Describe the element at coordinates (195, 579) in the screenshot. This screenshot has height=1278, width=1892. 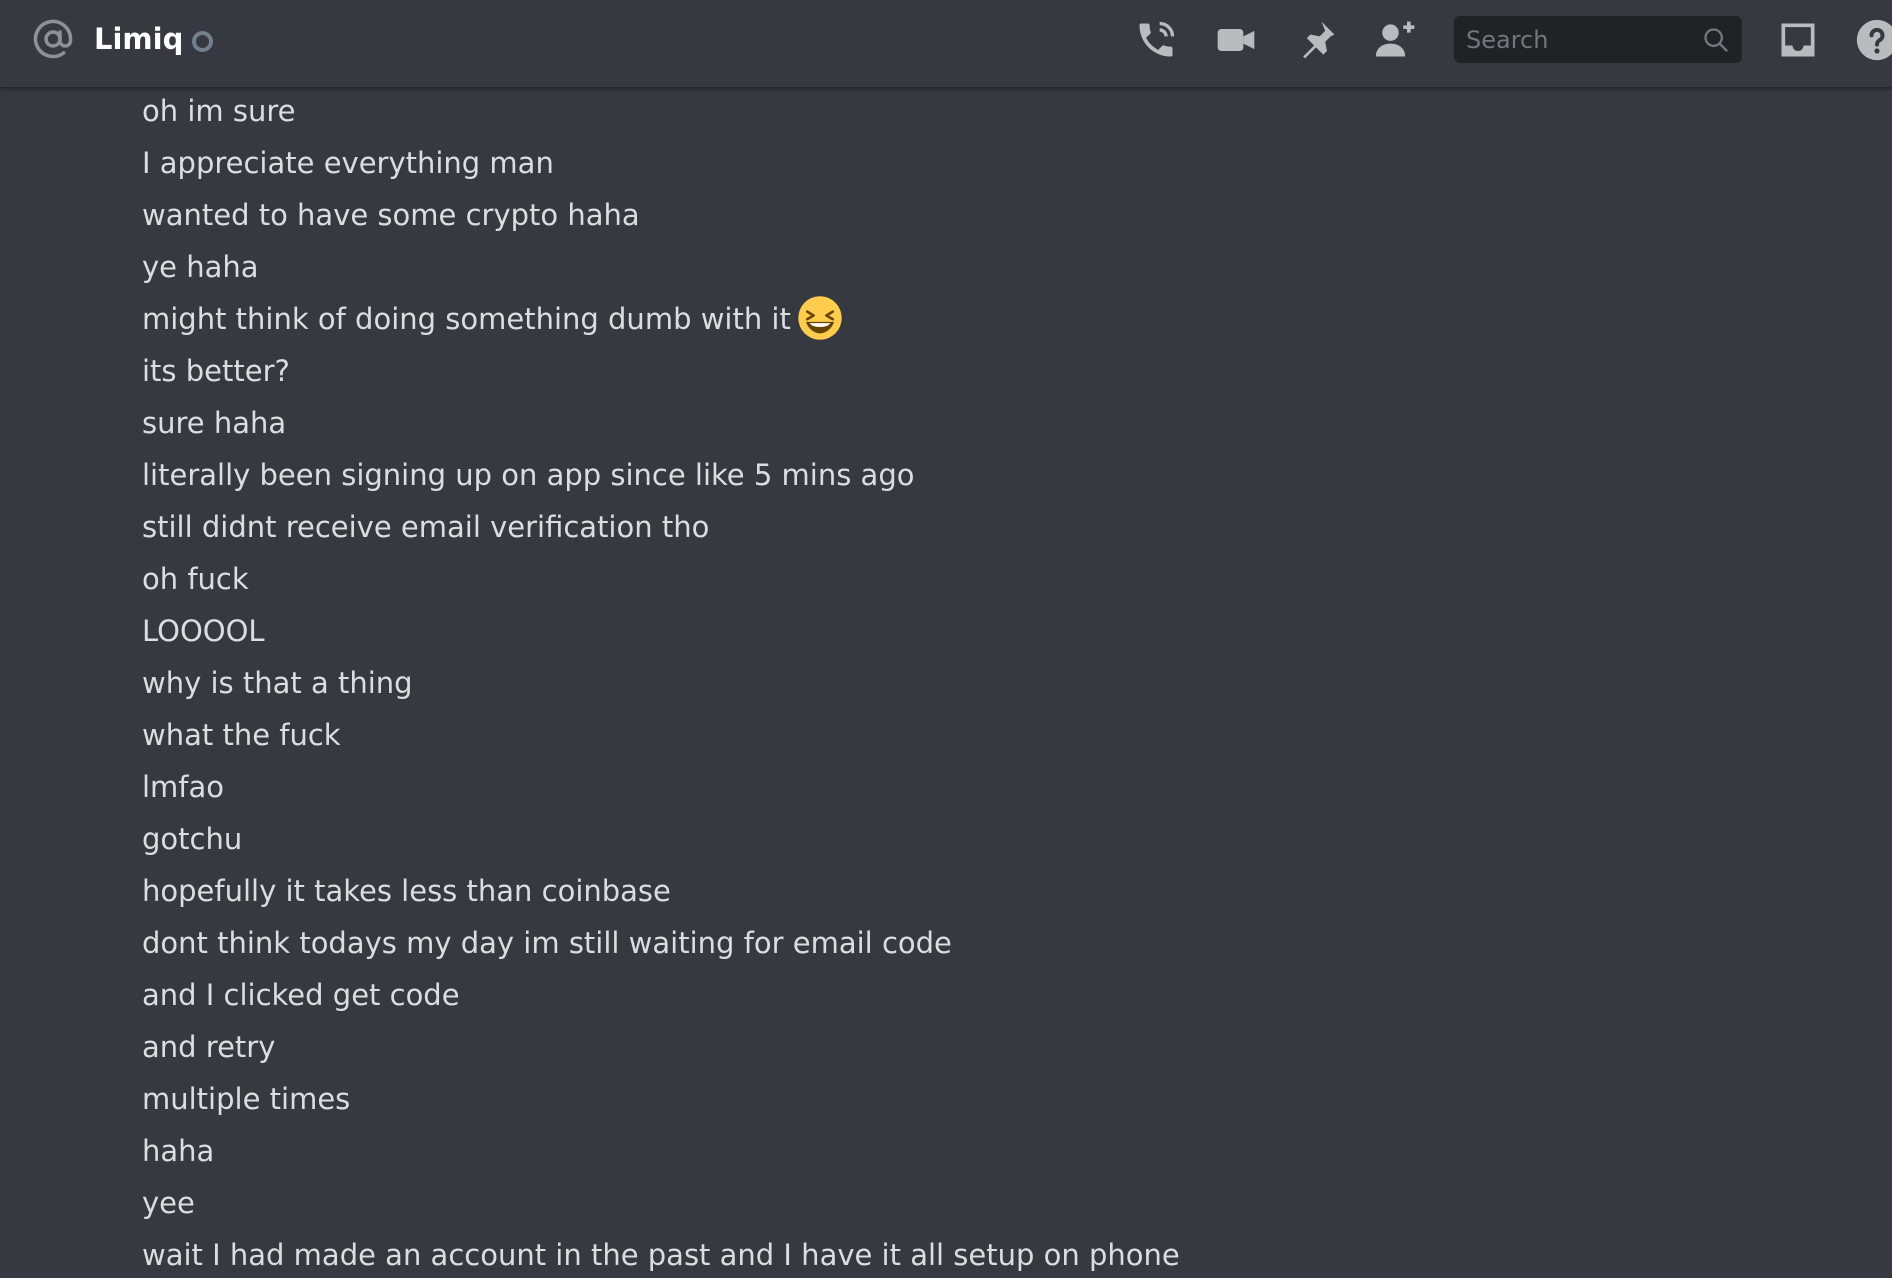
I see `message: oh fuck` at that location.